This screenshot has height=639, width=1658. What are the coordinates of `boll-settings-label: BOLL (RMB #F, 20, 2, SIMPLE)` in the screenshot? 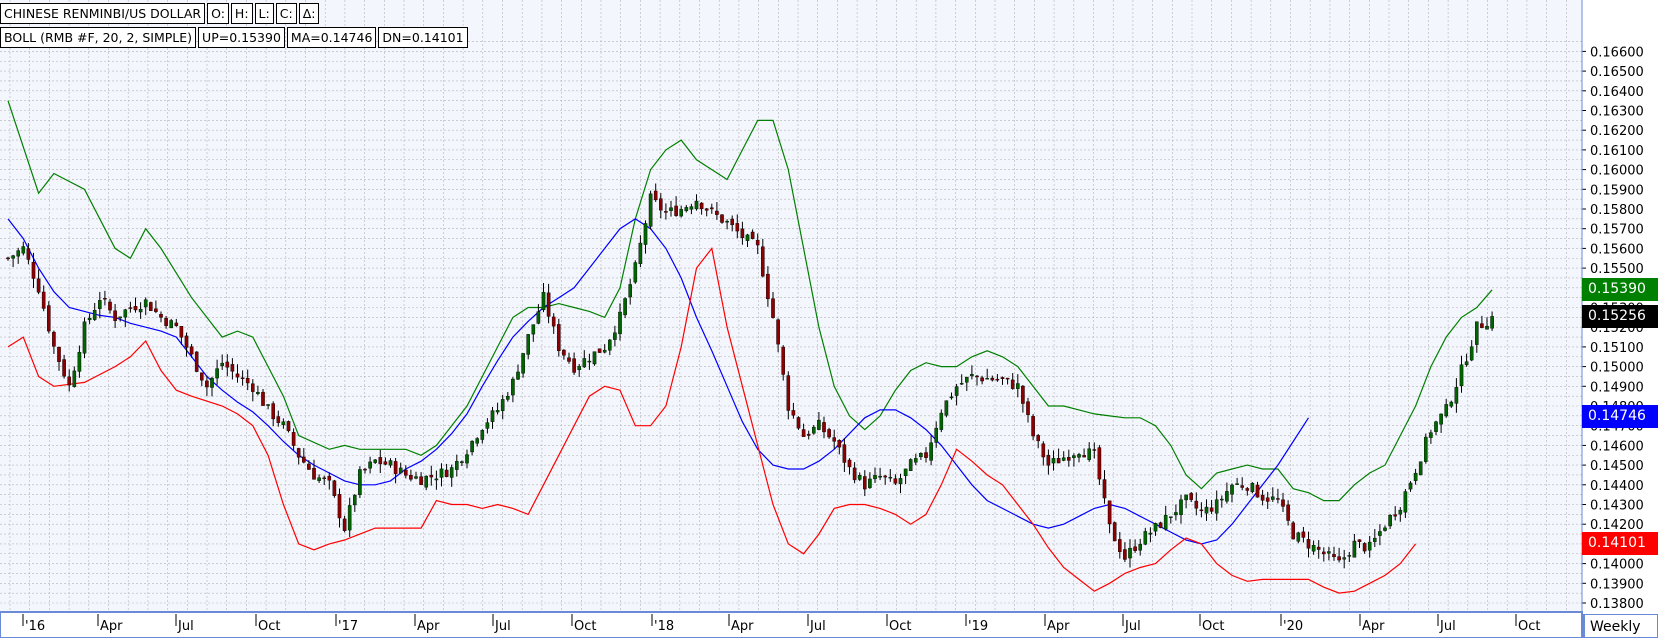 It's located at (98, 37).